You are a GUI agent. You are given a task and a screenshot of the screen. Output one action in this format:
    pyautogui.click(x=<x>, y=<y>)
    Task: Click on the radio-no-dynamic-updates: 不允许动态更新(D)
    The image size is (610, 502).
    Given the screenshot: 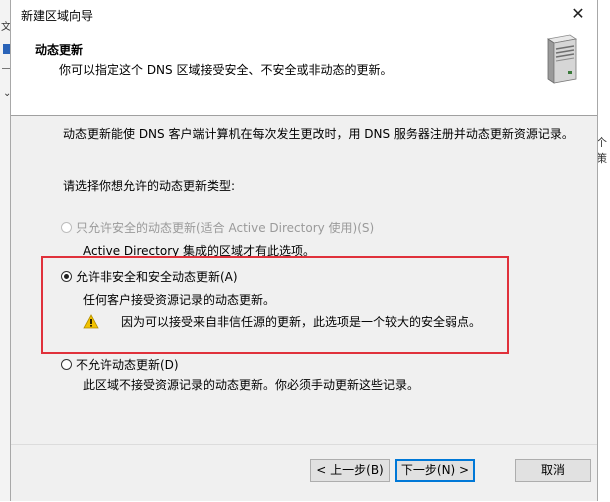 What is the action you would take?
    pyautogui.click(x=120, y=364)
    